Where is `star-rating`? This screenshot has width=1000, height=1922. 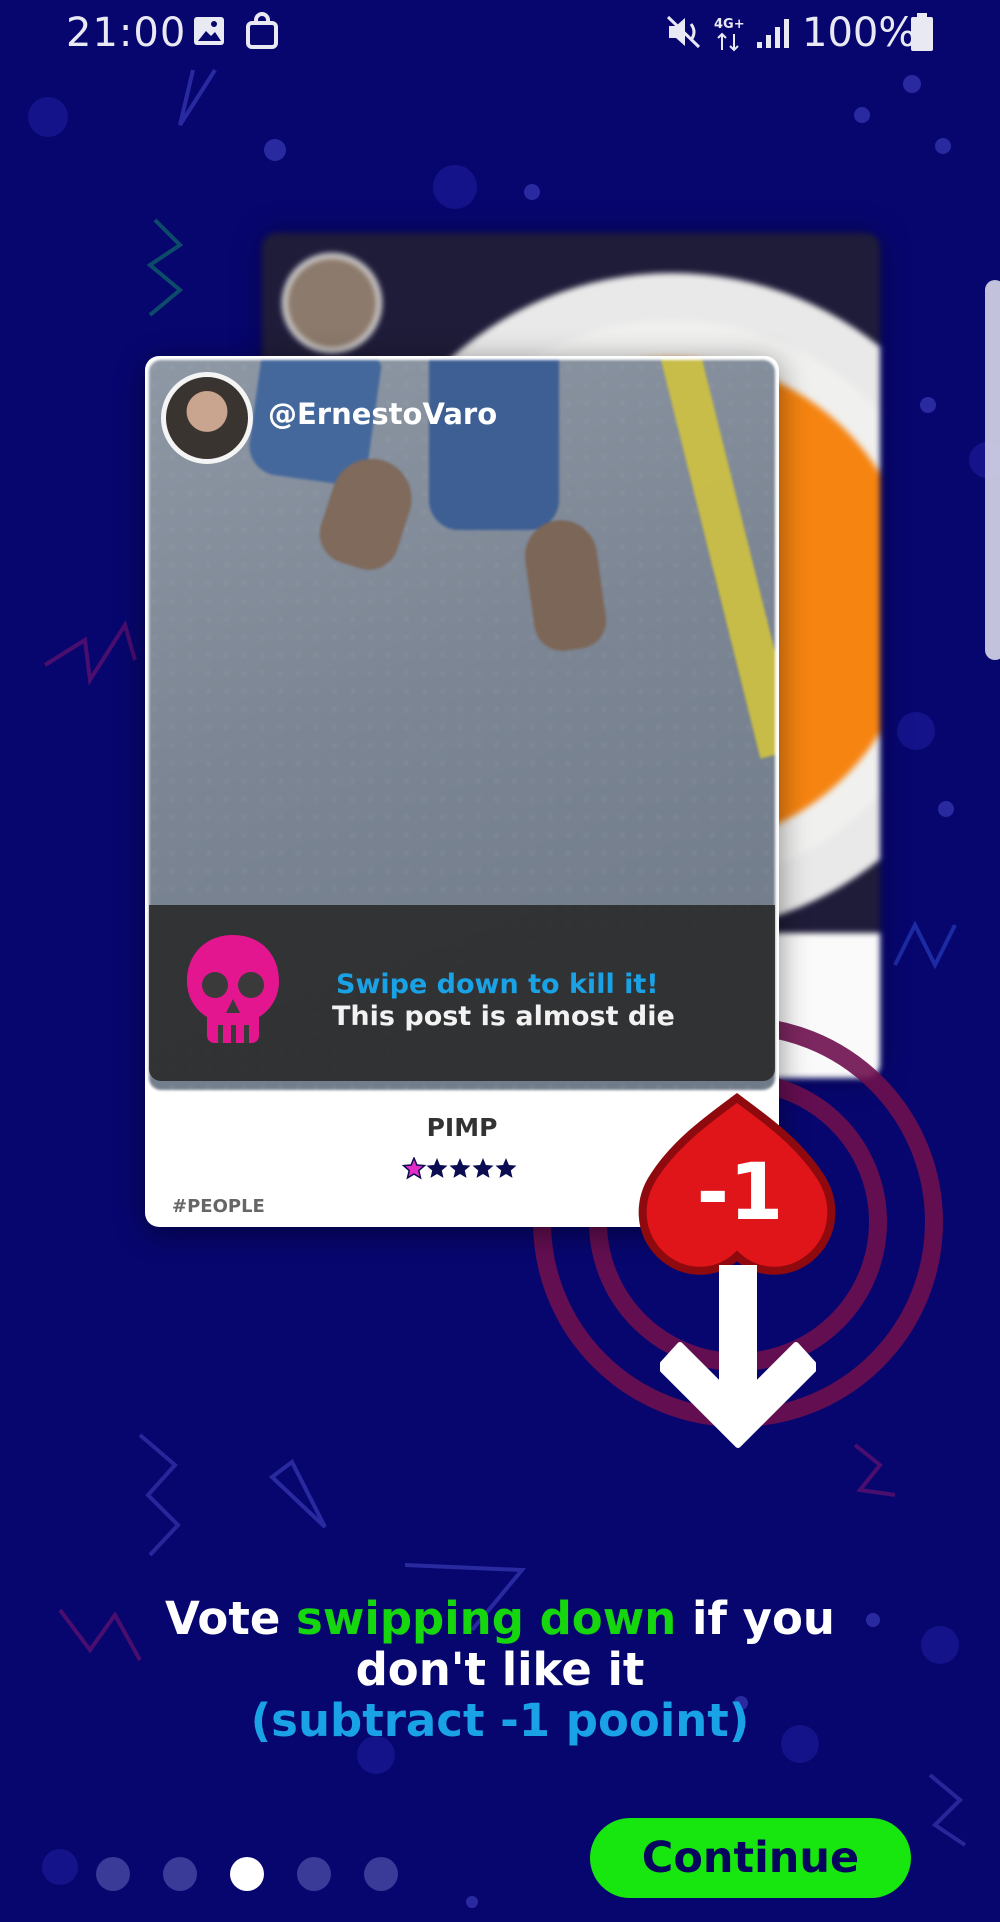 star-rating is located at coordinates (459, 1168).